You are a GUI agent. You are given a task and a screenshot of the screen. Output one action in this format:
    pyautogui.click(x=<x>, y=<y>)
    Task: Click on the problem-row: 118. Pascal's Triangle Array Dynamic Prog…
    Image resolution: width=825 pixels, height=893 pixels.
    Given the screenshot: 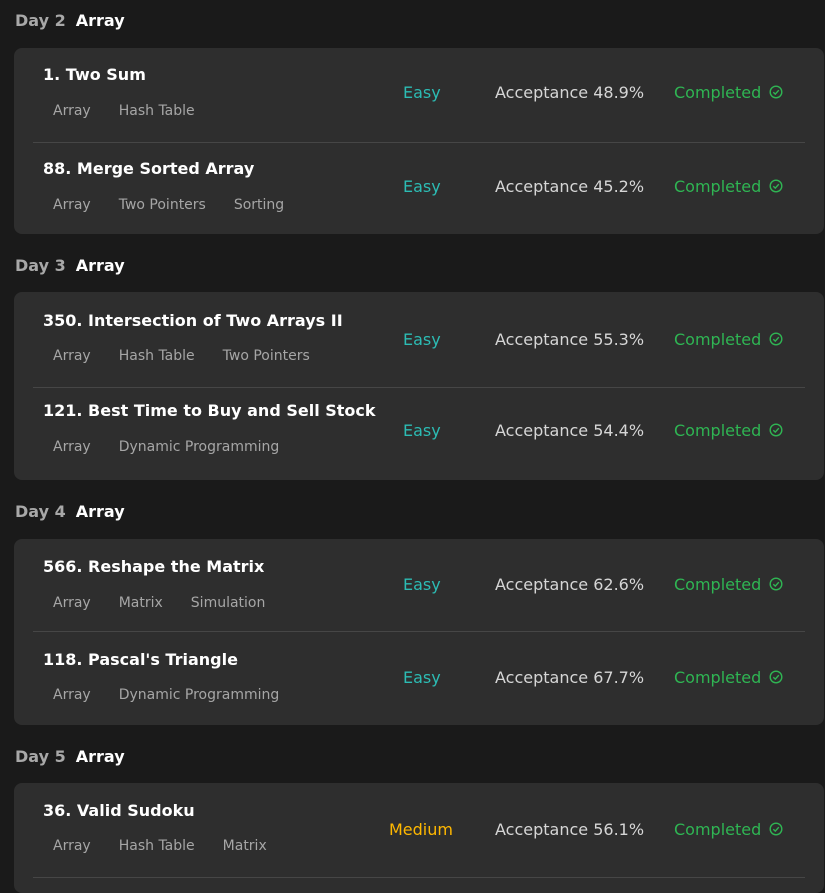 What is the action you would take?
    pyautogui.click(x=419, y=678)
    